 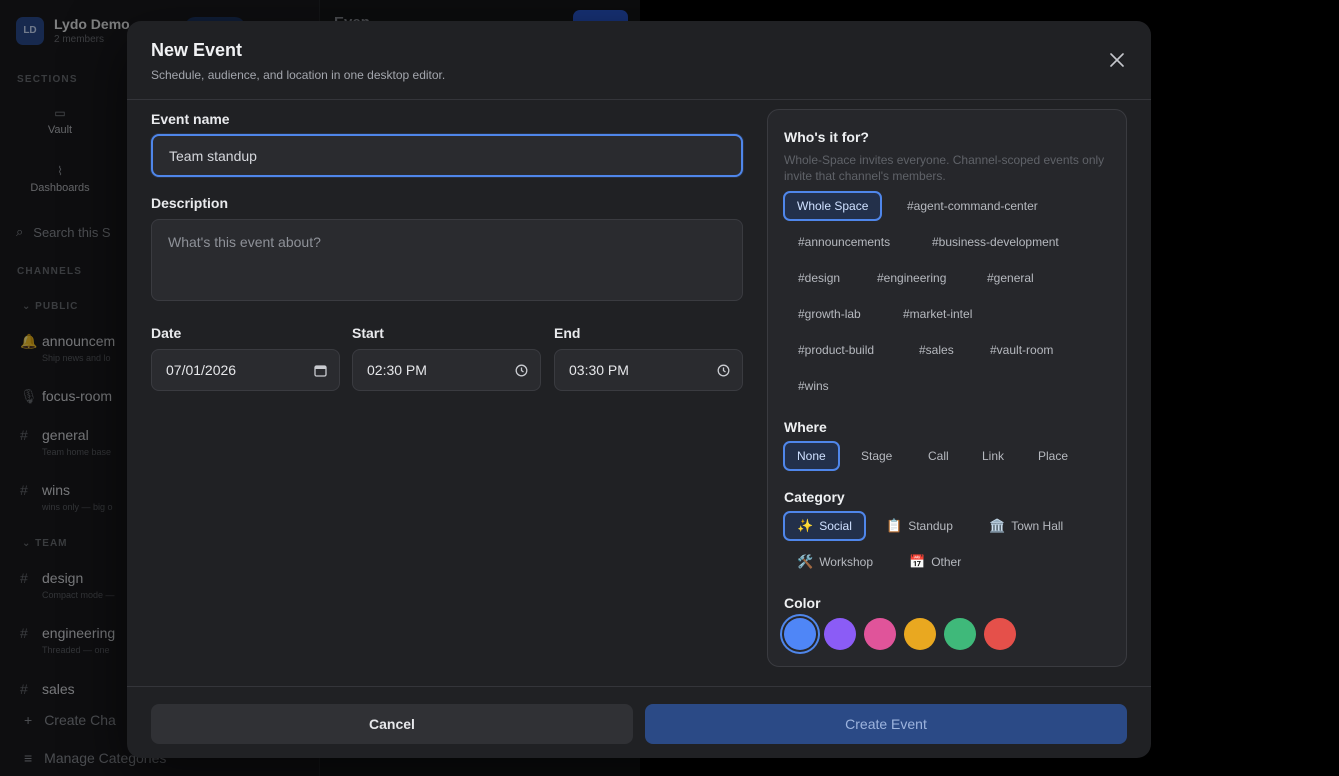 What do you see at coordinates (846, 562) in the screenshot?
I see `category-workshop-label: Workshop` at bounding box center [846, 562].